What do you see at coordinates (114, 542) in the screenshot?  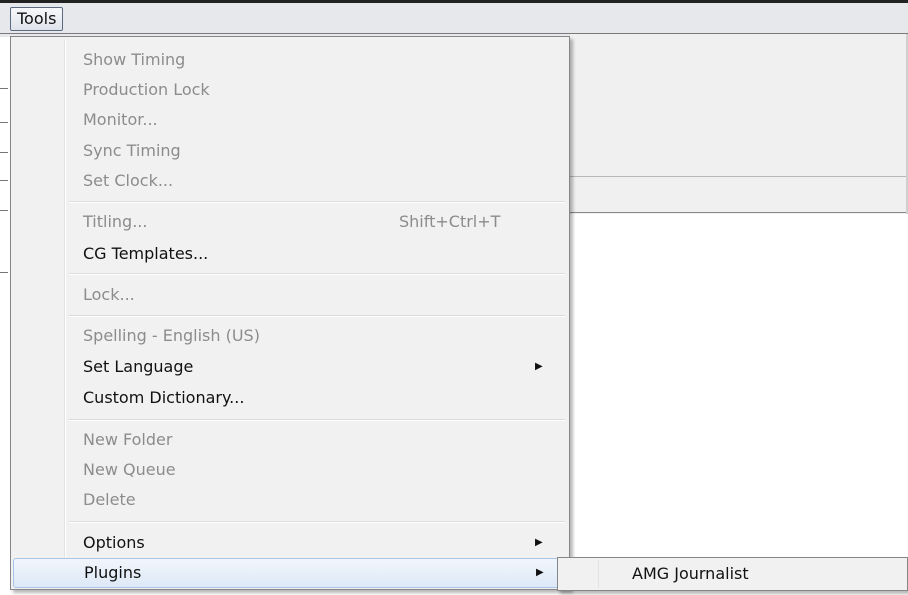 I see `menu-item-label: Options` at bounding box center [114, 542].